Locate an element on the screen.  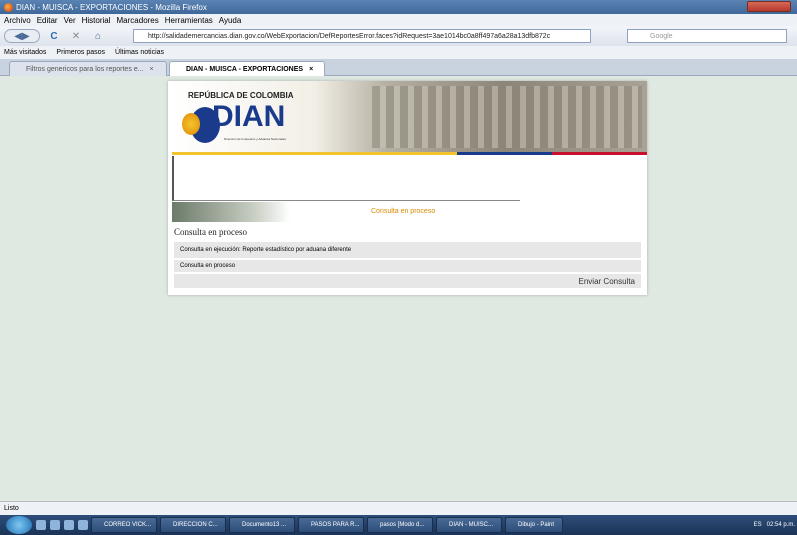
bookmark-mas-visitados: Más visitados is located at coordinates (25, 52).